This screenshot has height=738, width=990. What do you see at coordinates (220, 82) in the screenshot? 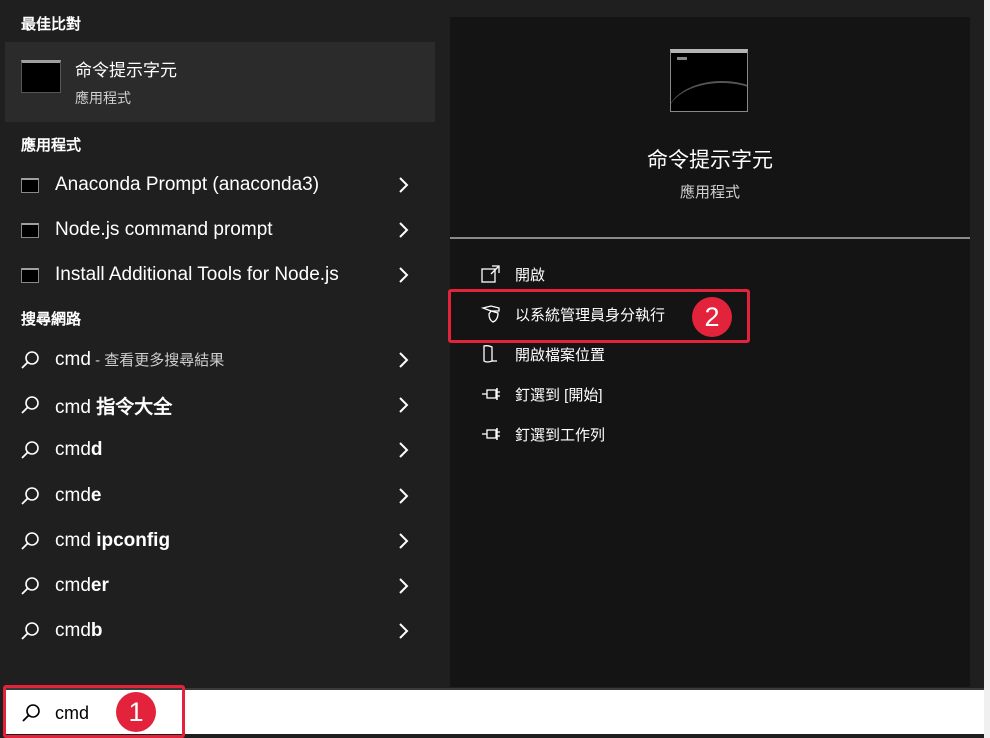
I see `best-match-item: 命令提示字元 應用程式` at bounding box center [220, 82].